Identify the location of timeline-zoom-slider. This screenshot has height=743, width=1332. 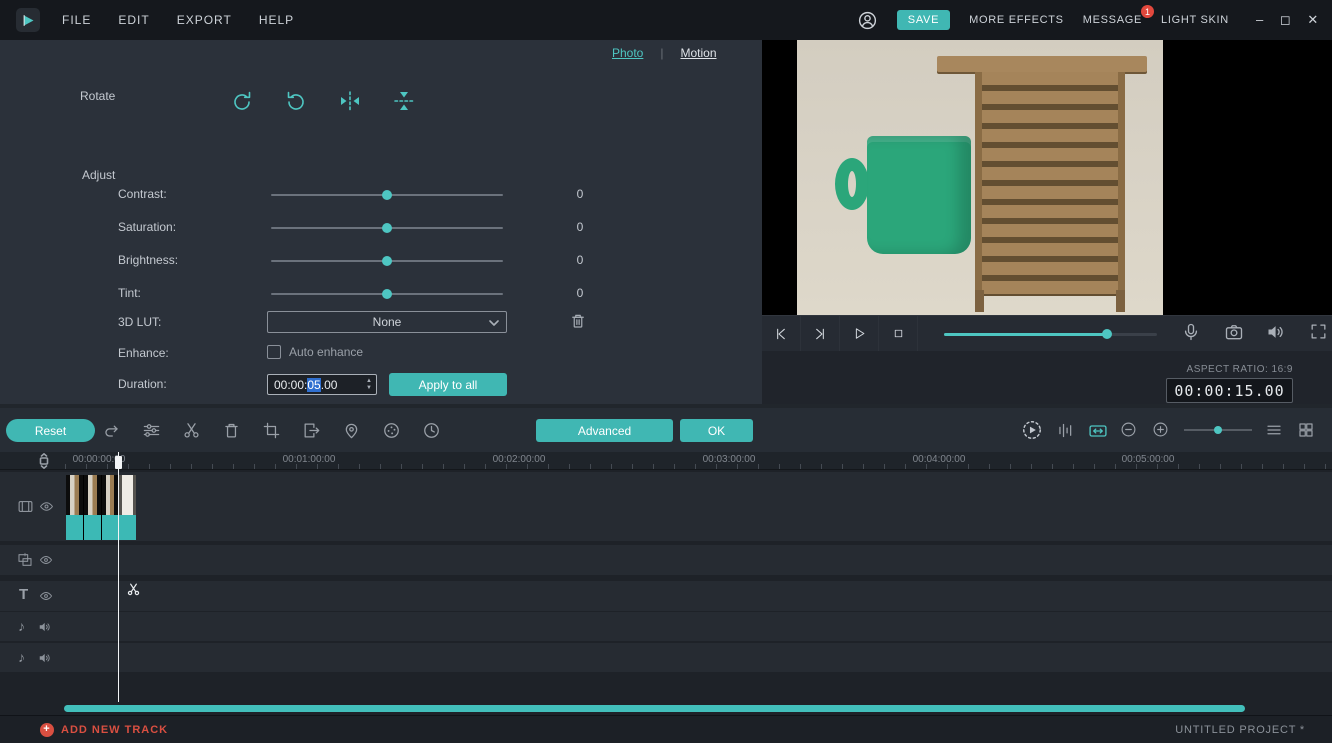
(1218, 430).